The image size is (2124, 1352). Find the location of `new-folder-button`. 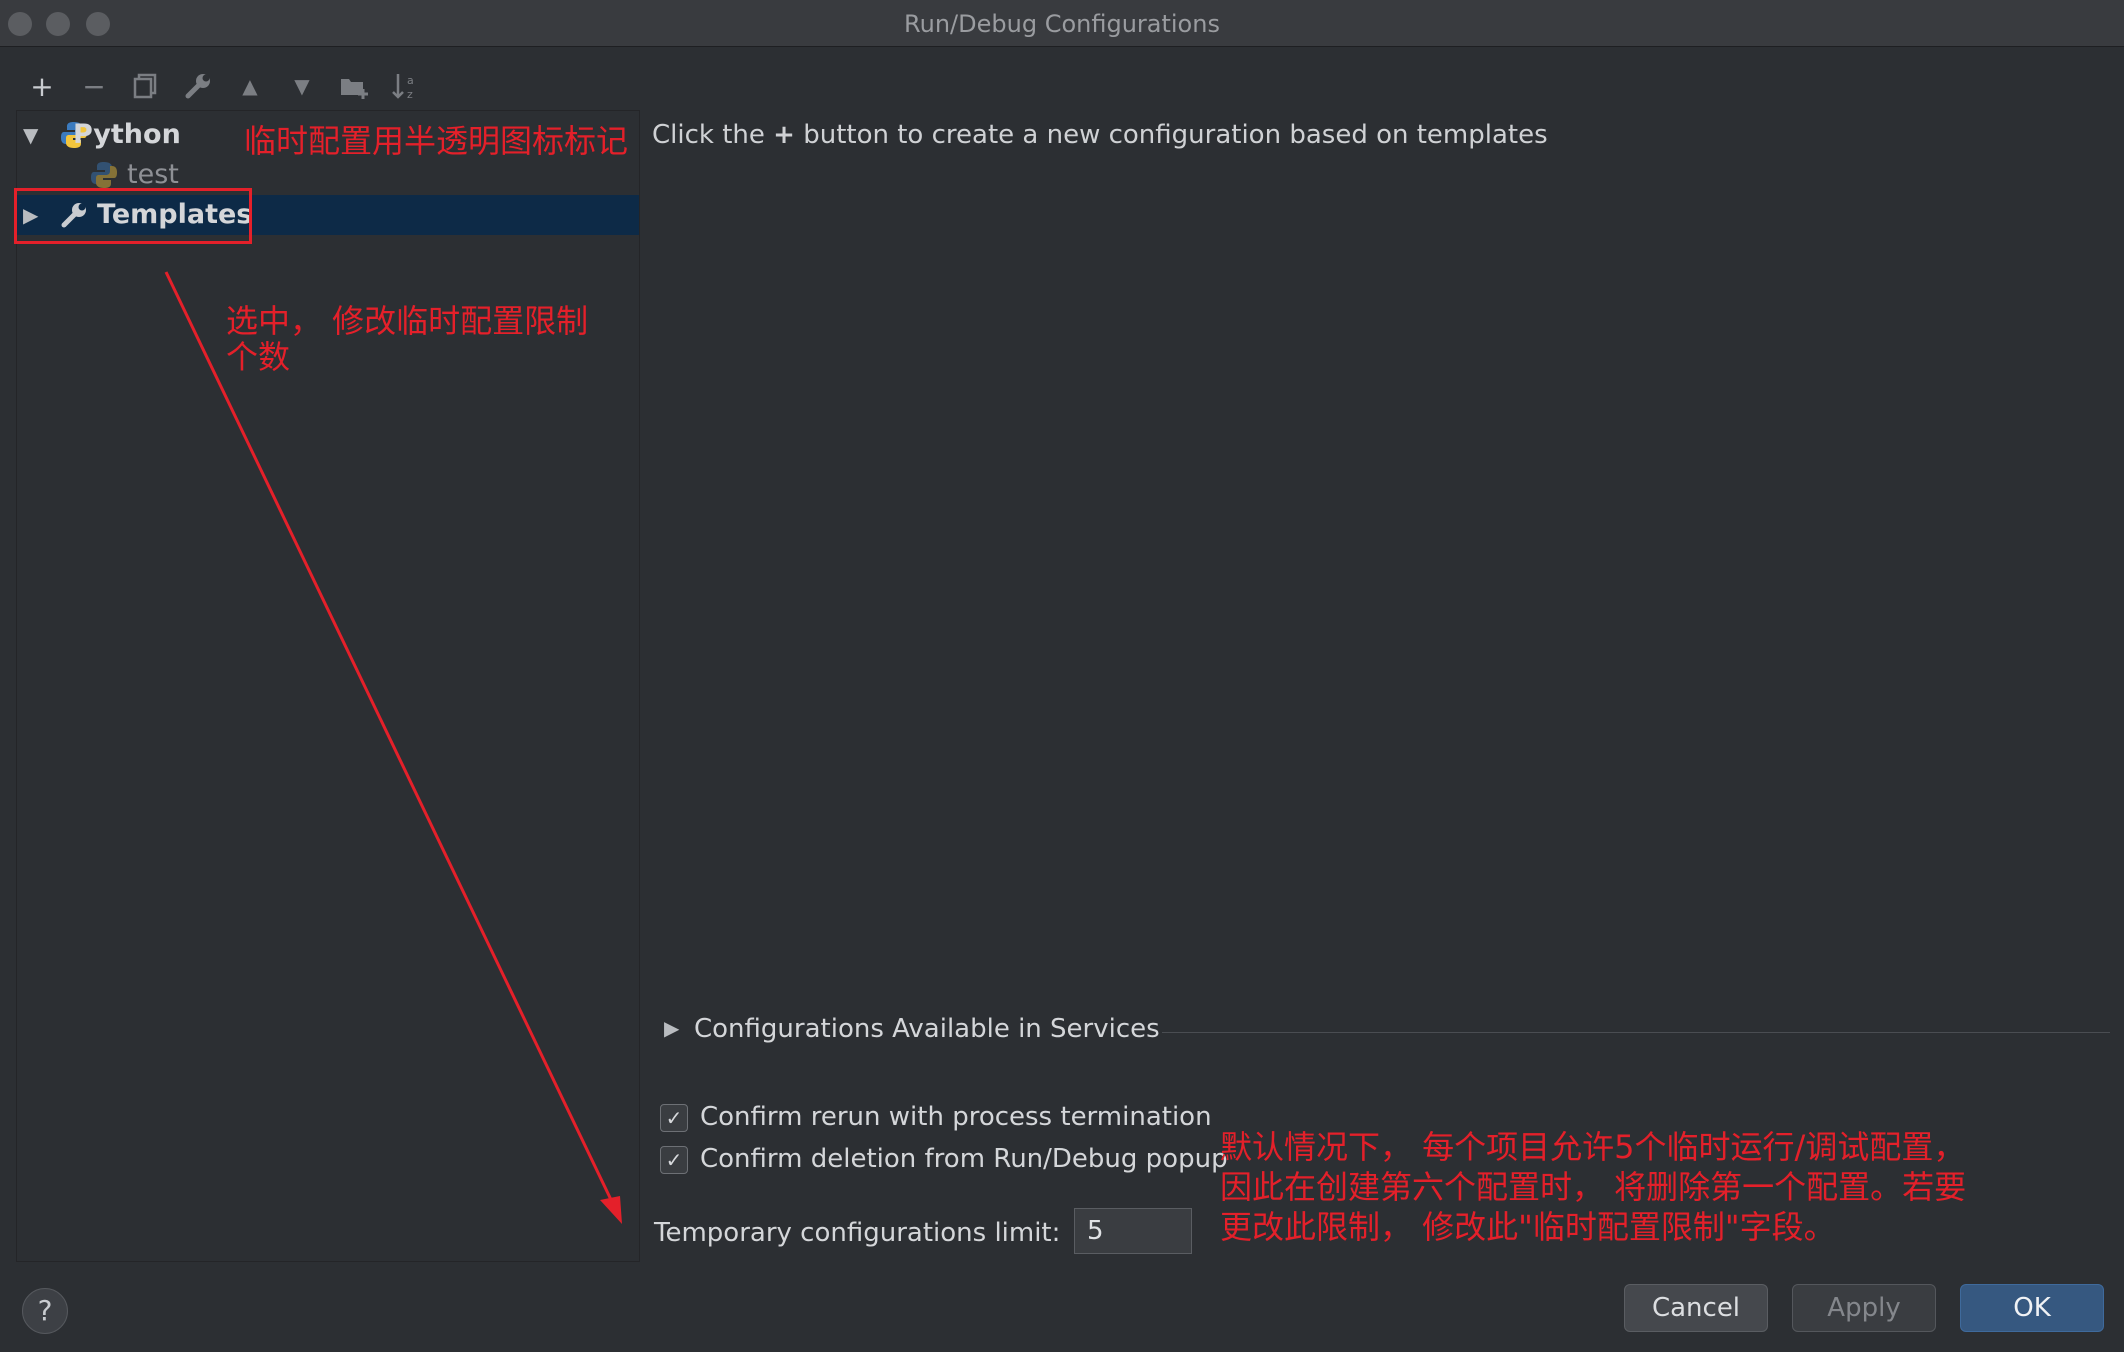

new-folder-button is located at coordinates (354, 86).